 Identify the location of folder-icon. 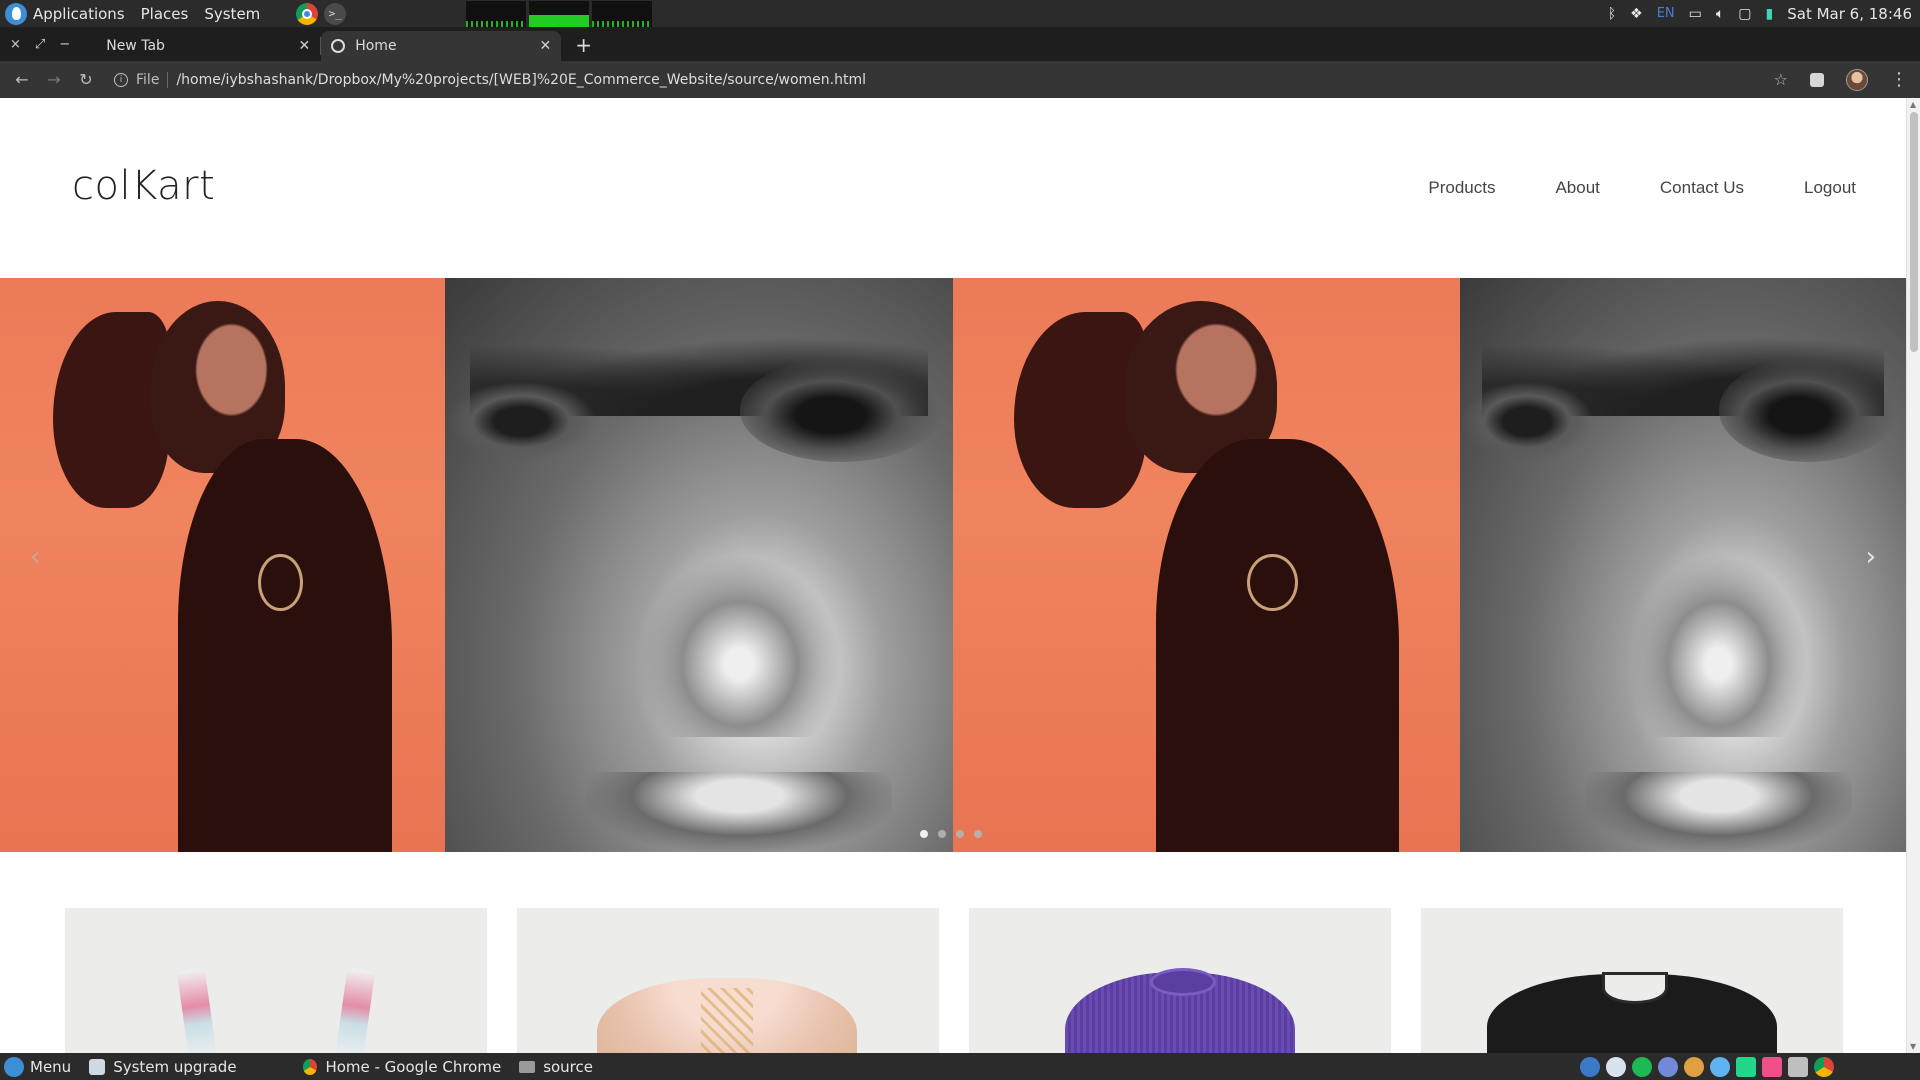
(527, 1066).